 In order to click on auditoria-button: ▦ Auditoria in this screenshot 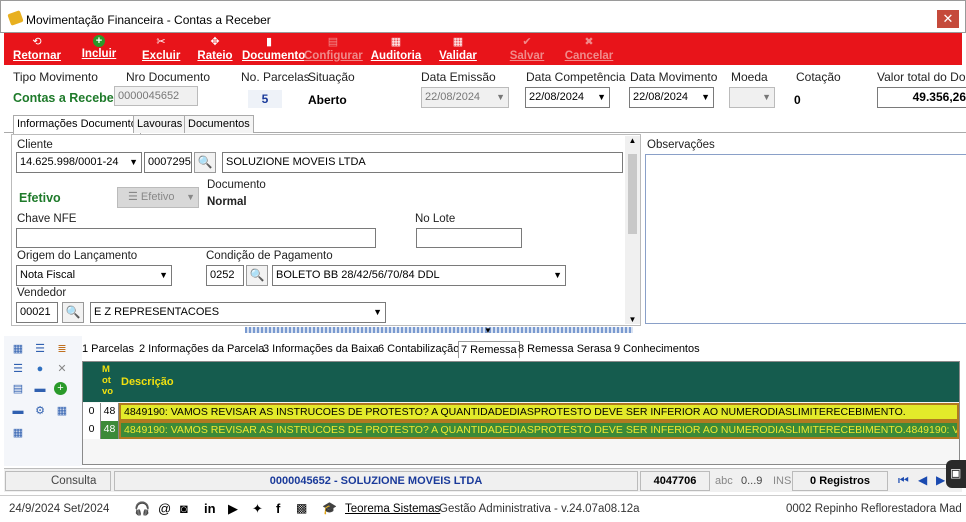, I will do `click(396, 49)`.